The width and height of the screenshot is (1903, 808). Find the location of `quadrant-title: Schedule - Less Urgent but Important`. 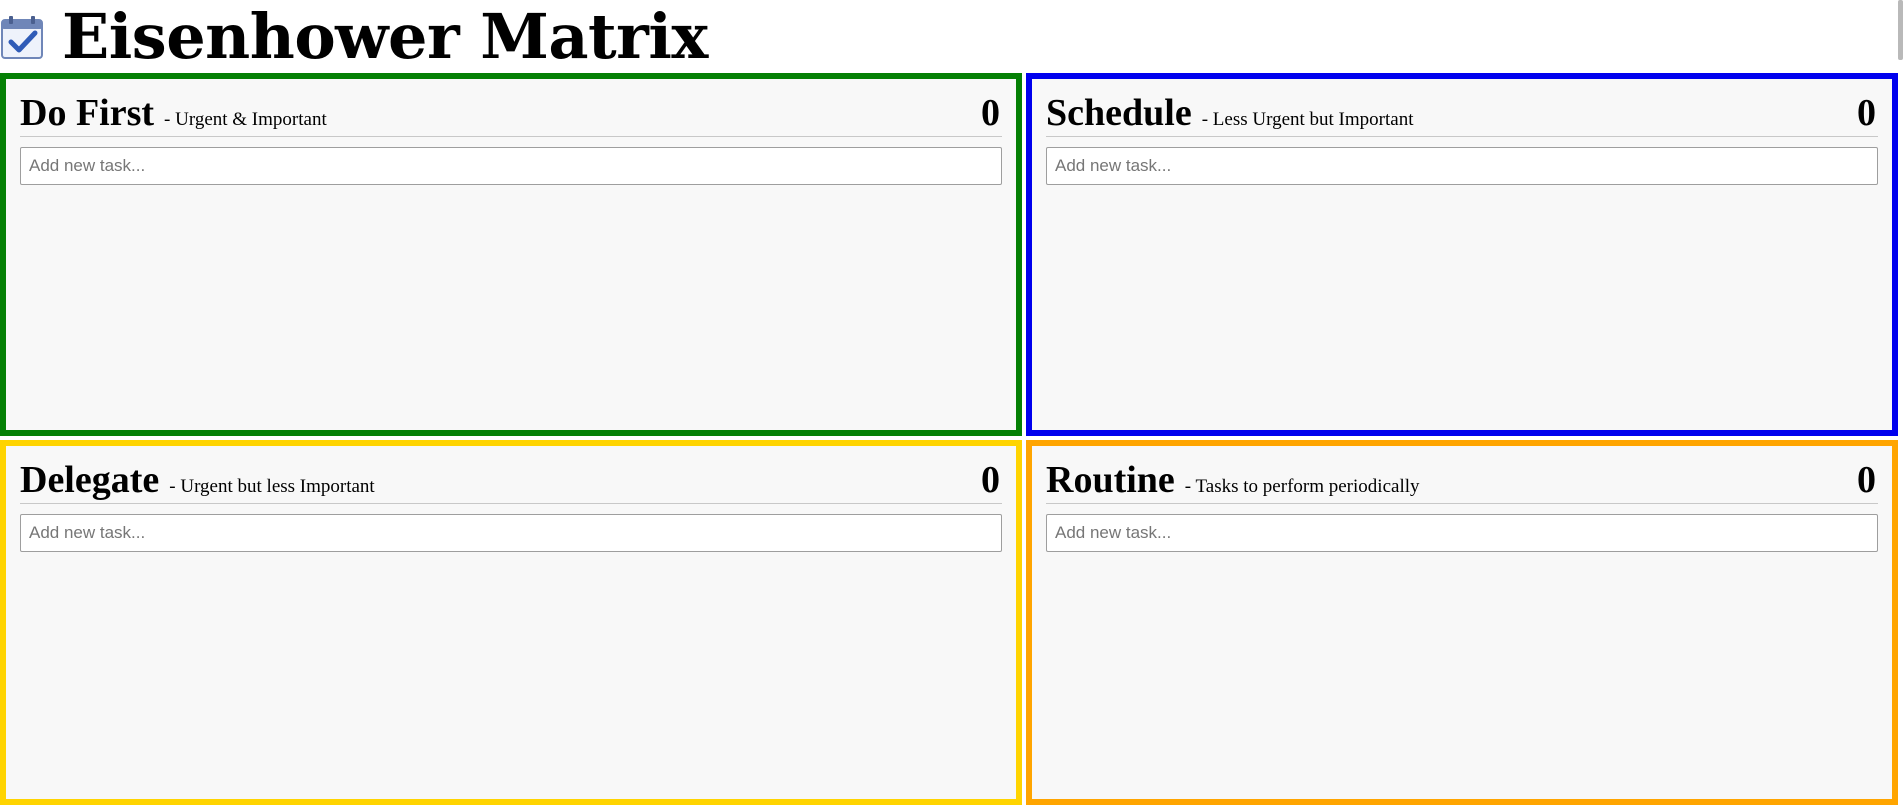

quadrant-title: Schedule - Less Urgent but Important is located at coordinates (1229, 113).